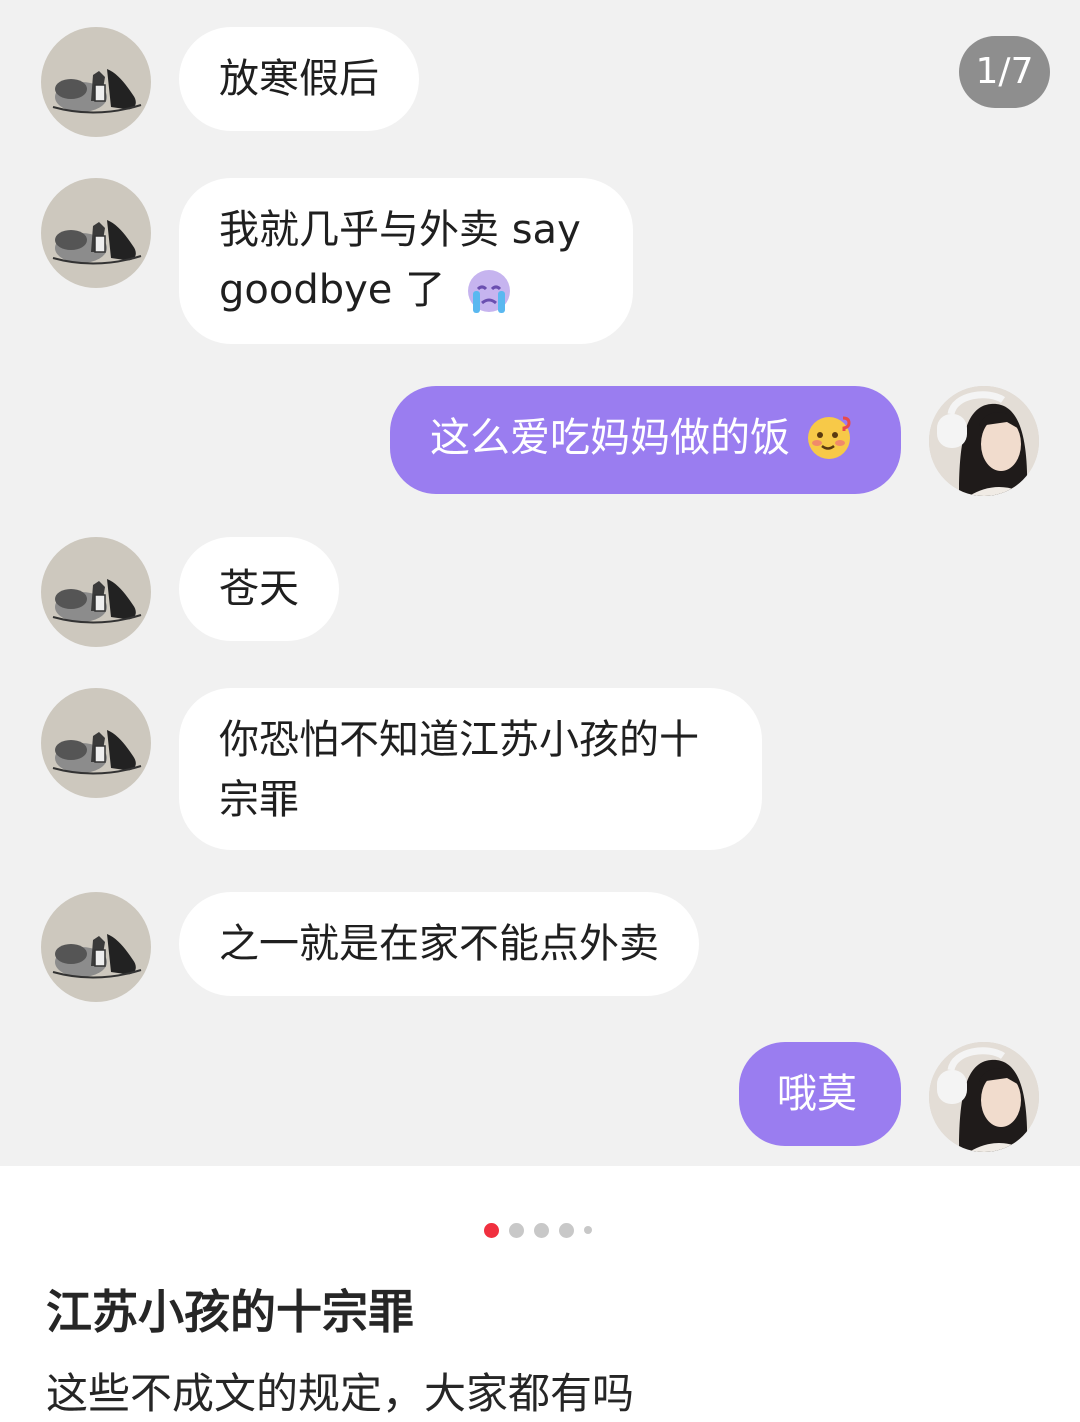 Image resolution: width=1080 pixels, height=1422 pixels. I want to click on message-bubble: 放寒假后, so click(299, 79).